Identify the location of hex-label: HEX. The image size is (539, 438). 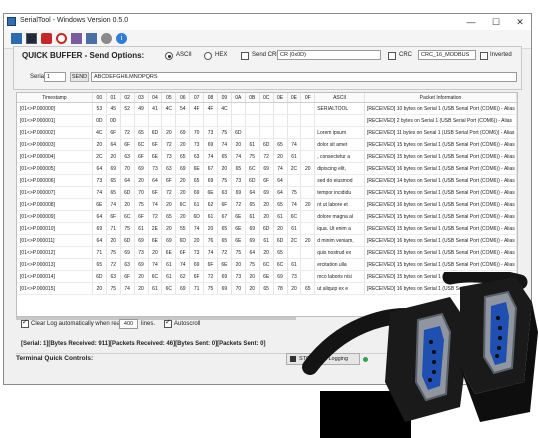
(221, 55).